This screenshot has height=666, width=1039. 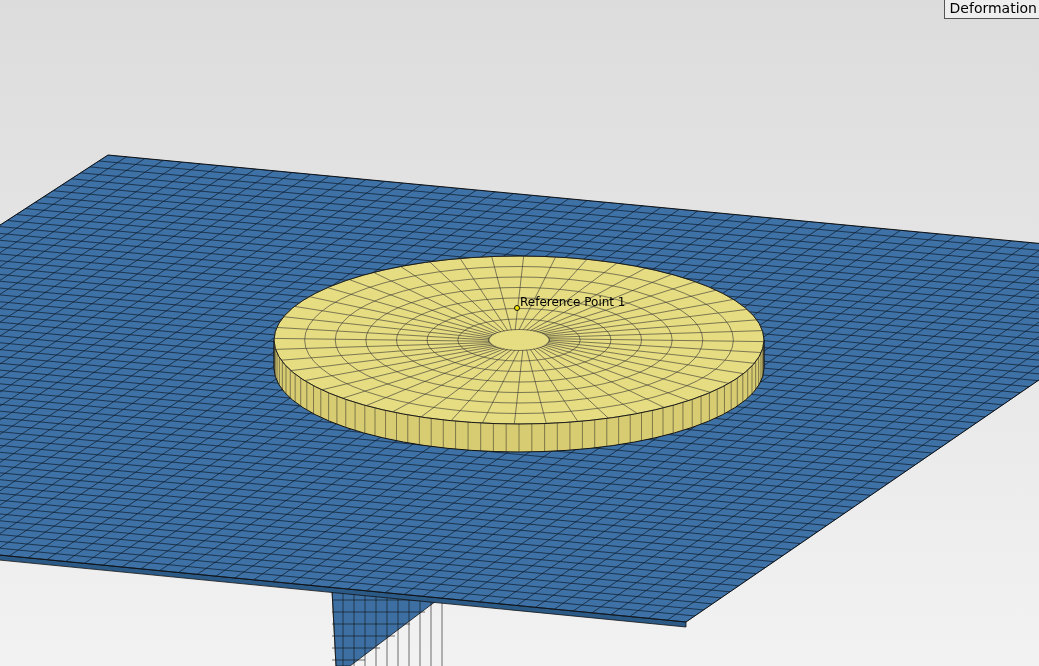 What do you see at coordinates (573, 302) in the screenshot?
I see `reference-point-label: Reference Point 1` at bounding box center [573, 302].